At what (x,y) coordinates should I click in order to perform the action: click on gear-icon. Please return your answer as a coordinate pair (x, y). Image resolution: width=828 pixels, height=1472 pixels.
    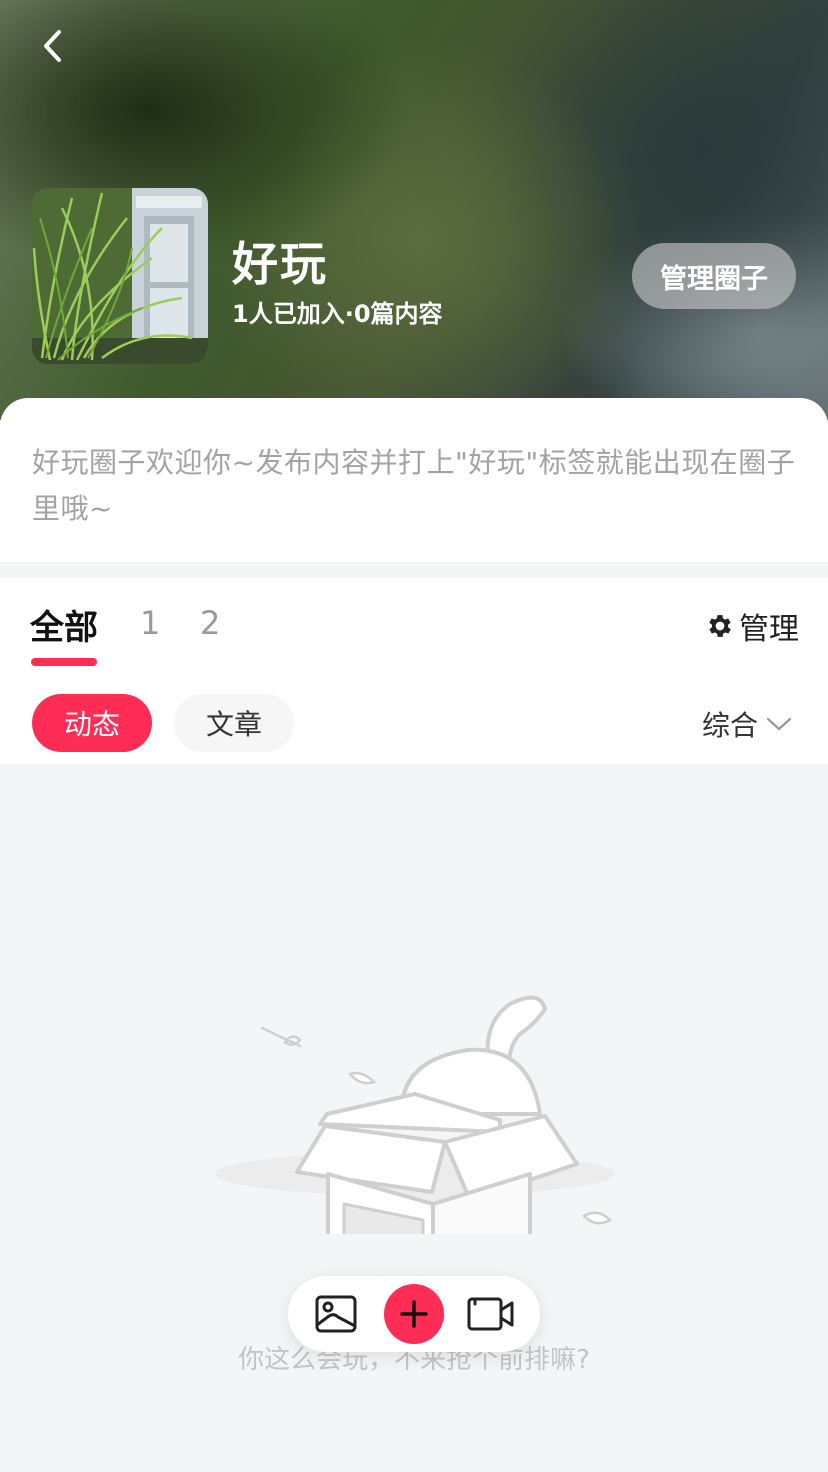
    Looking at the image, I should click on (720, 626).